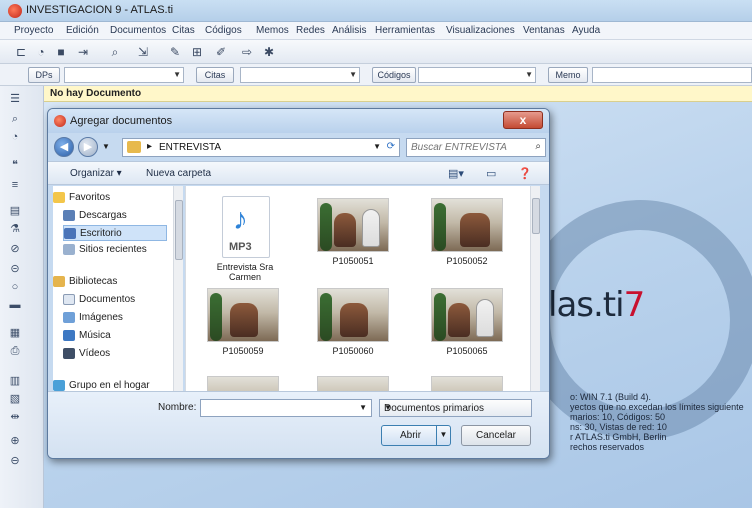 Image resolution: width=752 pixels, height=508 pixels. What do you see at coordinates (175, 52) in the screenshot?
I see `code-icon: ✎` at bounding box center [175, 52].